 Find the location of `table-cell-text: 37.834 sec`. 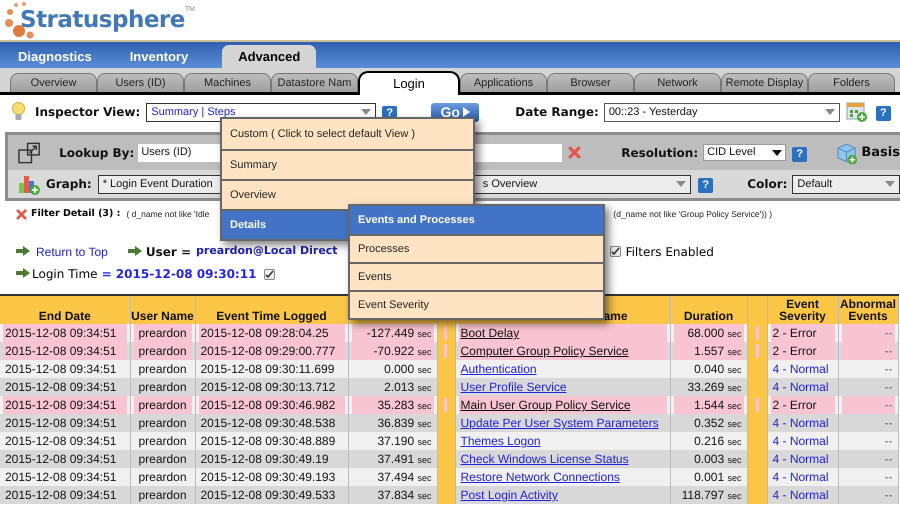

table-cell-text: 37.834 sec is located at coordinates (404, 495).